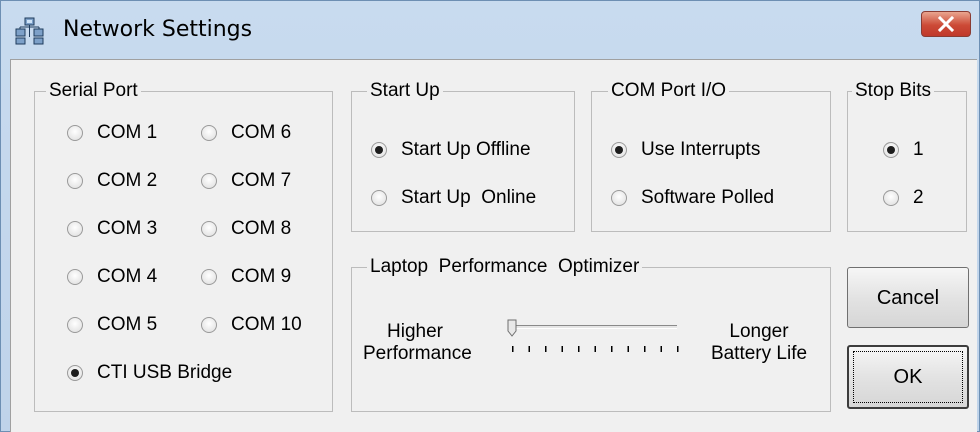  I want to click on stop-bits-label: Stop Bits, so click(893, 91).